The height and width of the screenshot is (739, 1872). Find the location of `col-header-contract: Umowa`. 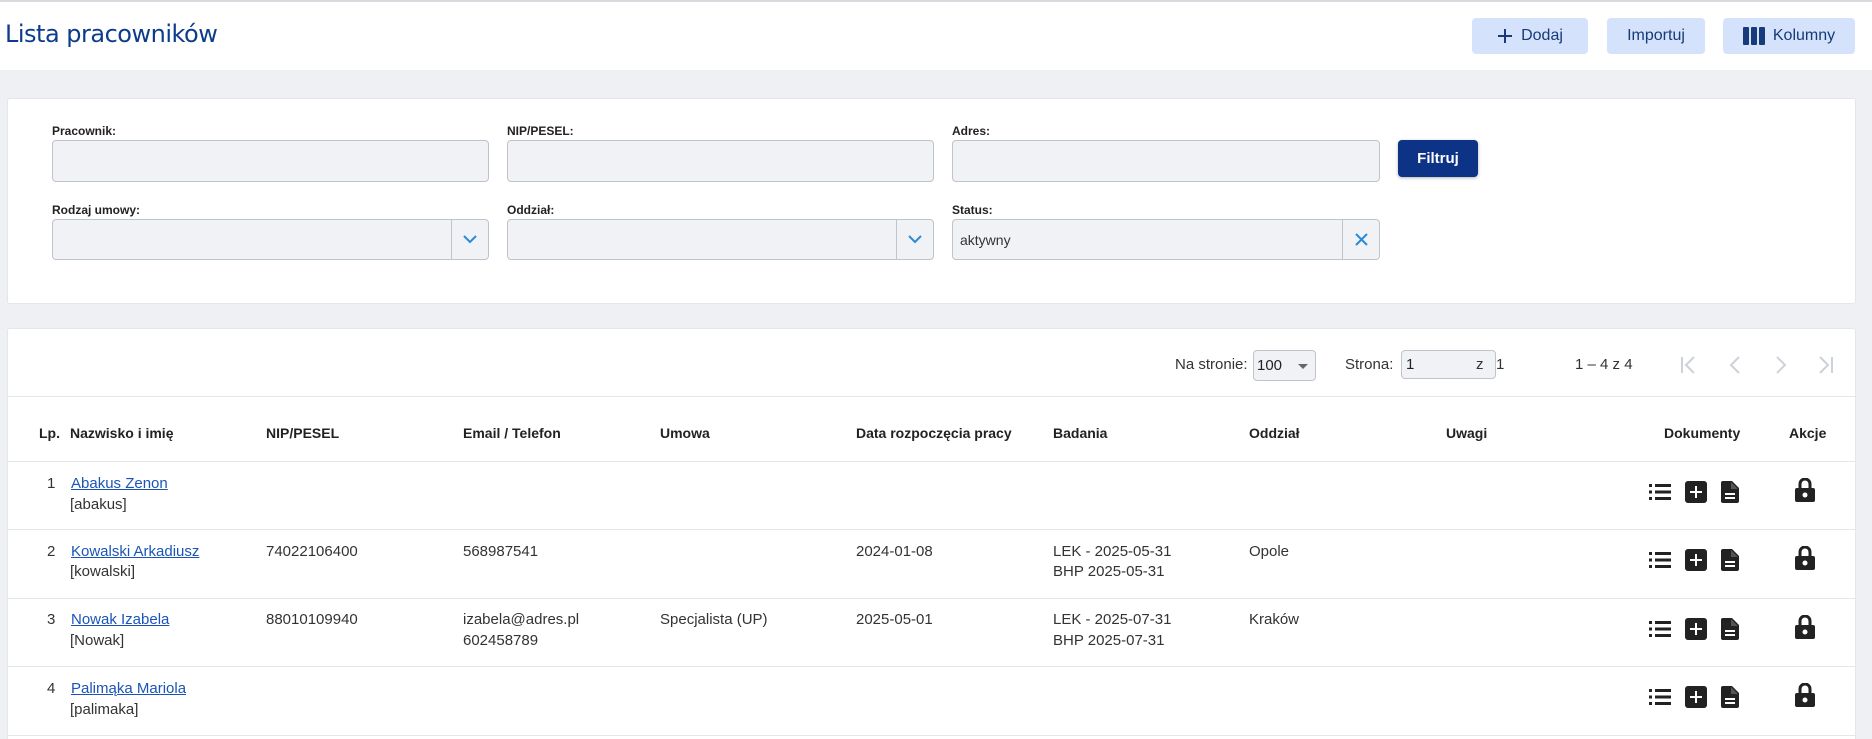

col-header-contract: Umowa is located at coordinates (685, 433).